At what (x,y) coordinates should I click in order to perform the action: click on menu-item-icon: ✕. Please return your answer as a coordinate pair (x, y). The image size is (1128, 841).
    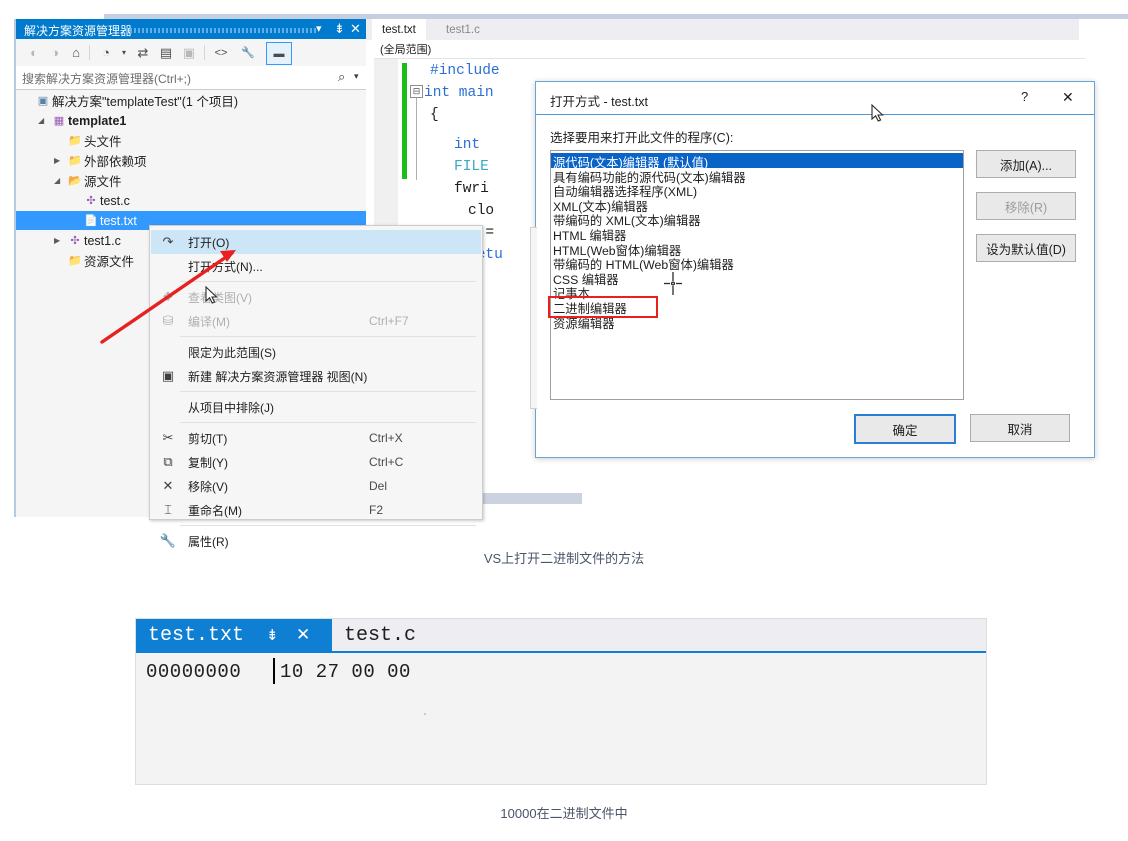
    Looking at the image, I should click on (168, 485).